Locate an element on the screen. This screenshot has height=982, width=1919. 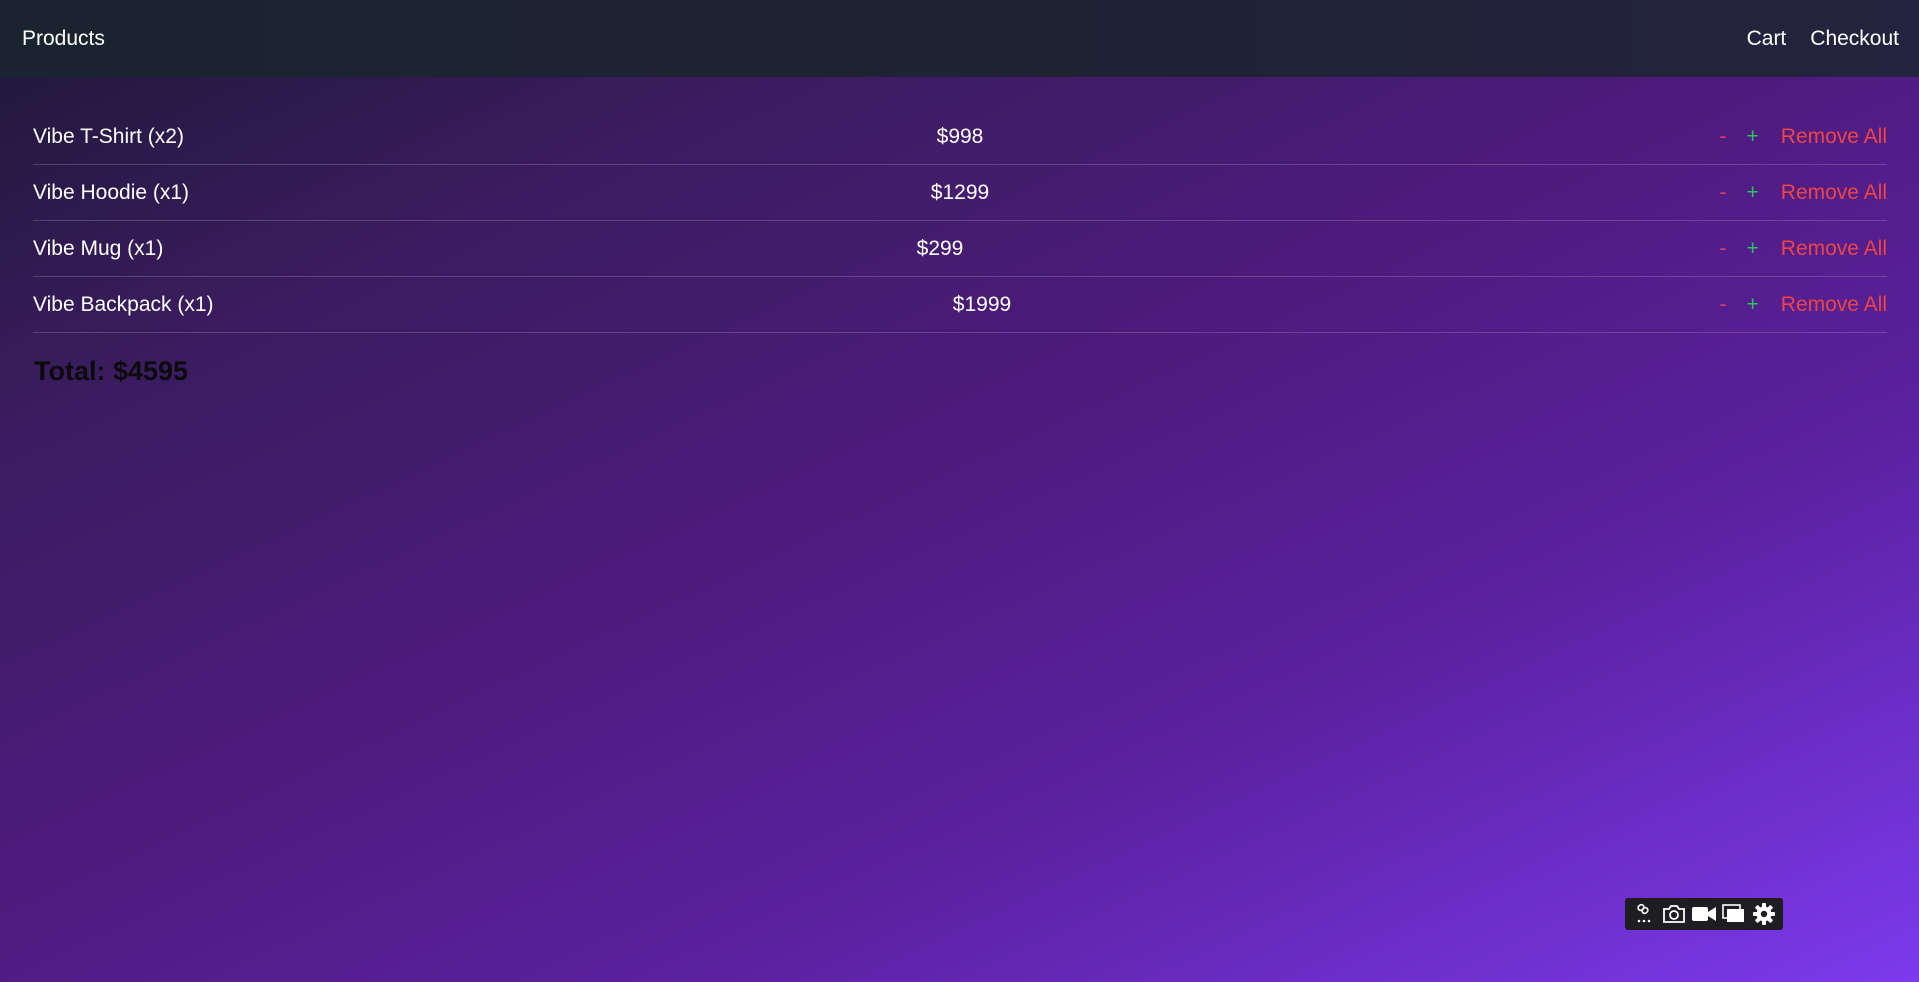
cart-row: Vibe Mug (x1) $299 - + Remove All is located at coordinates (960, 249).